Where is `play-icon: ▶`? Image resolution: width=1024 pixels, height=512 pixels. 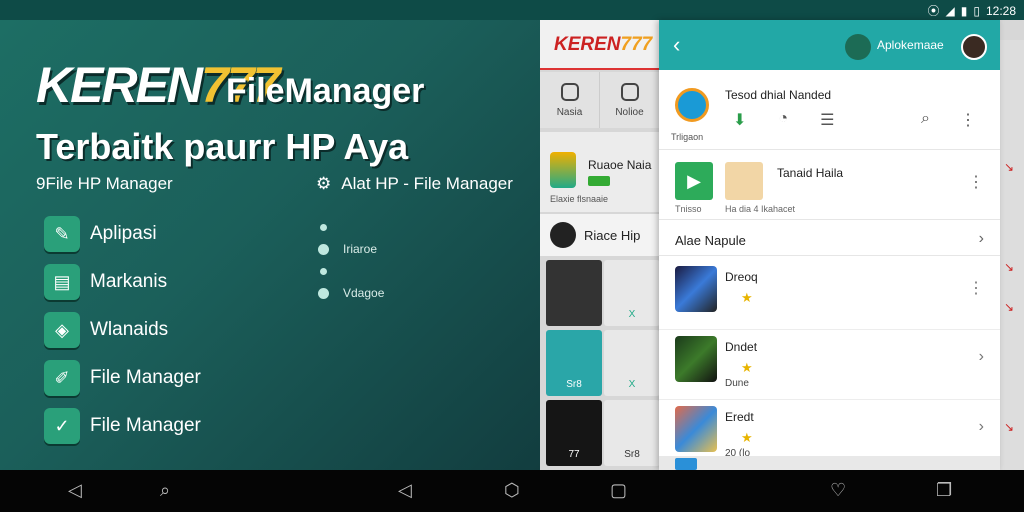
play-icon: ▶ is located at coordinates (694, 181).